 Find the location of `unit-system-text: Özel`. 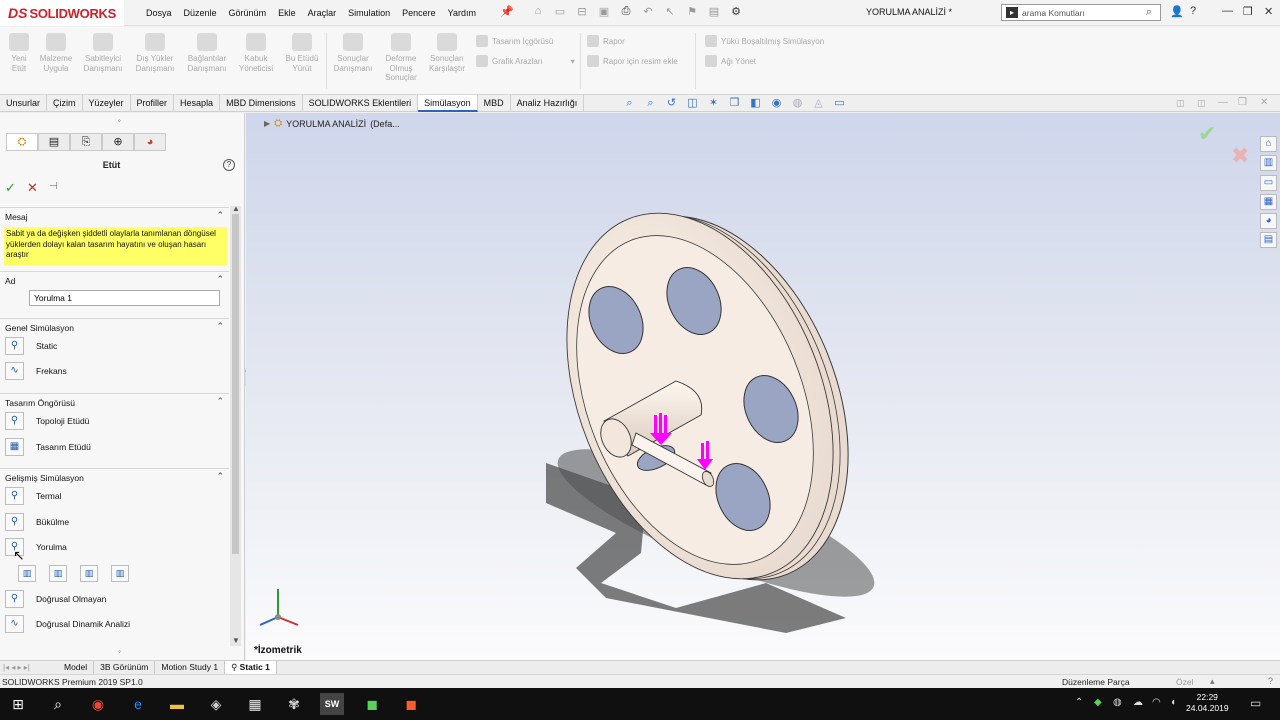

unit-system-text: Özel is located at coordinates (1184, 682).